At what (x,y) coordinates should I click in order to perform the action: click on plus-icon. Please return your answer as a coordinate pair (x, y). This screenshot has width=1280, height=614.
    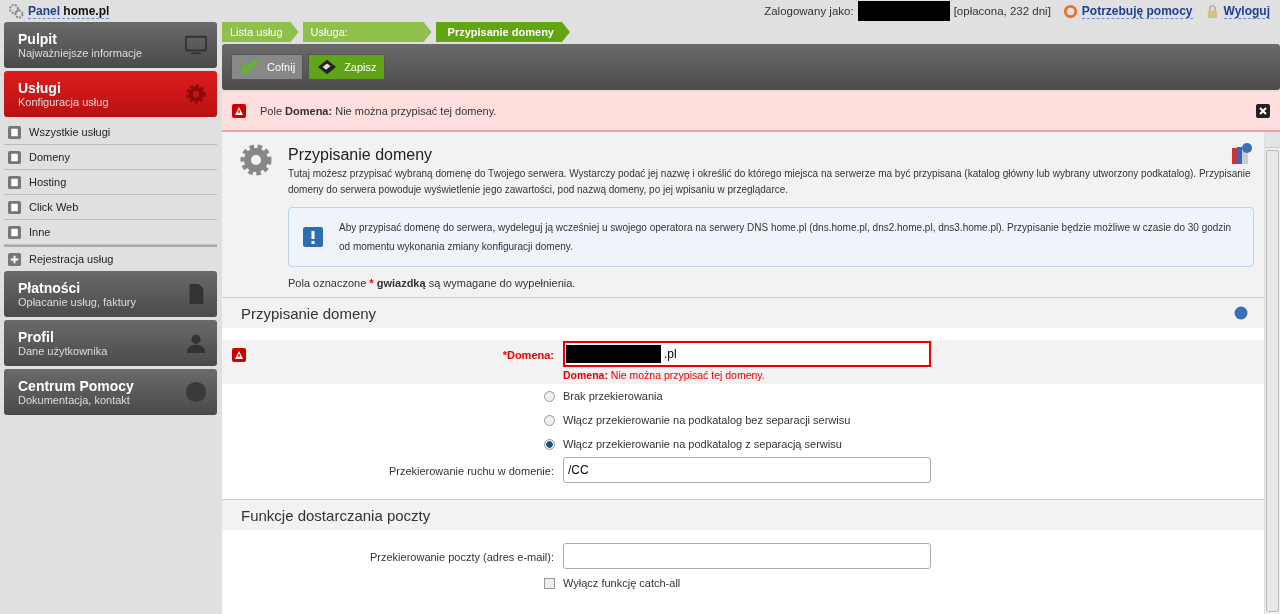
    Looking at the image, I should click on (14, 259).